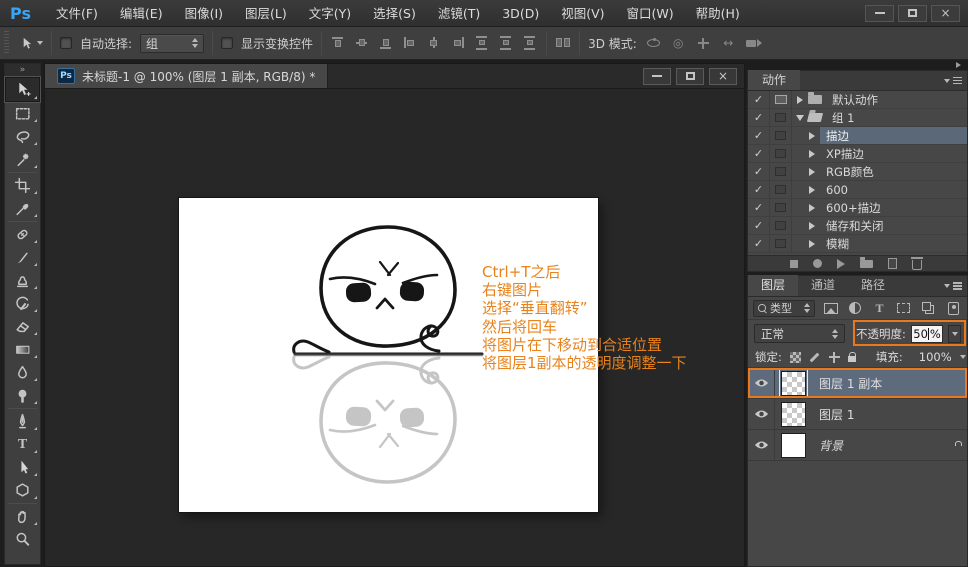 Image resolution: width=968 pixels, height=567 pixels. What do you see at coordinates (857, 136) in the screenshot?
I see `action-row-stroke: ✓ 描边` at bounding box center [857, 136].